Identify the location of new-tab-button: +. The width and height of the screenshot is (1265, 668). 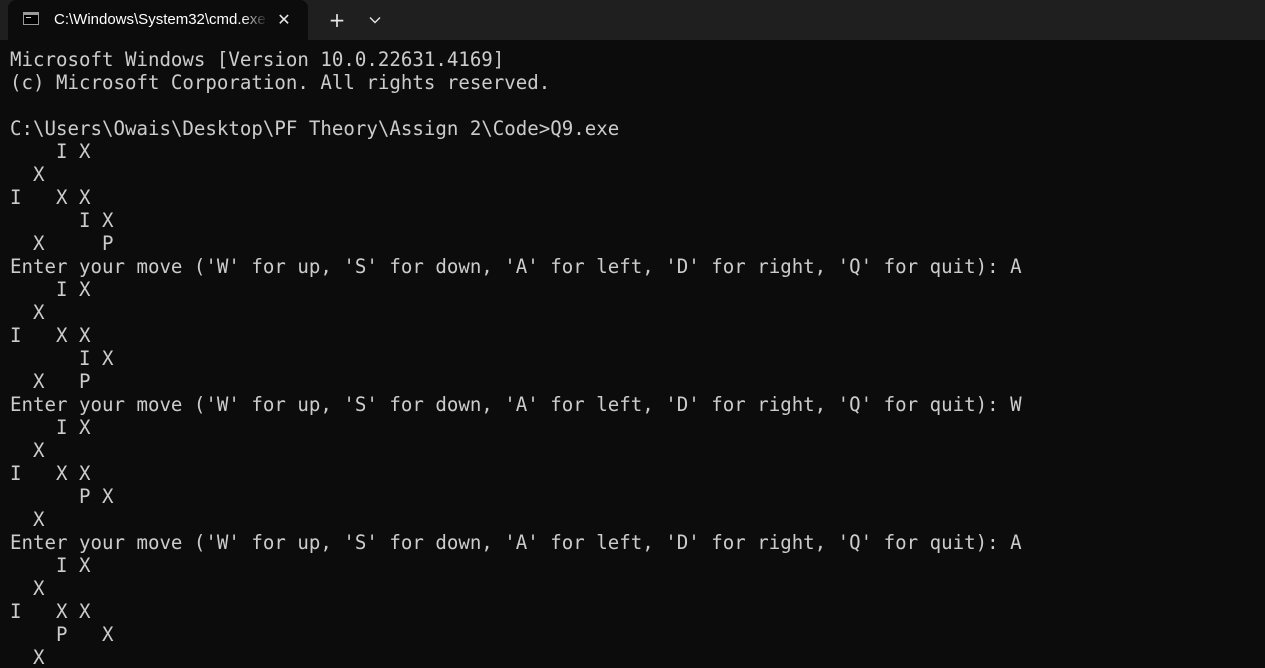
(337, 20).